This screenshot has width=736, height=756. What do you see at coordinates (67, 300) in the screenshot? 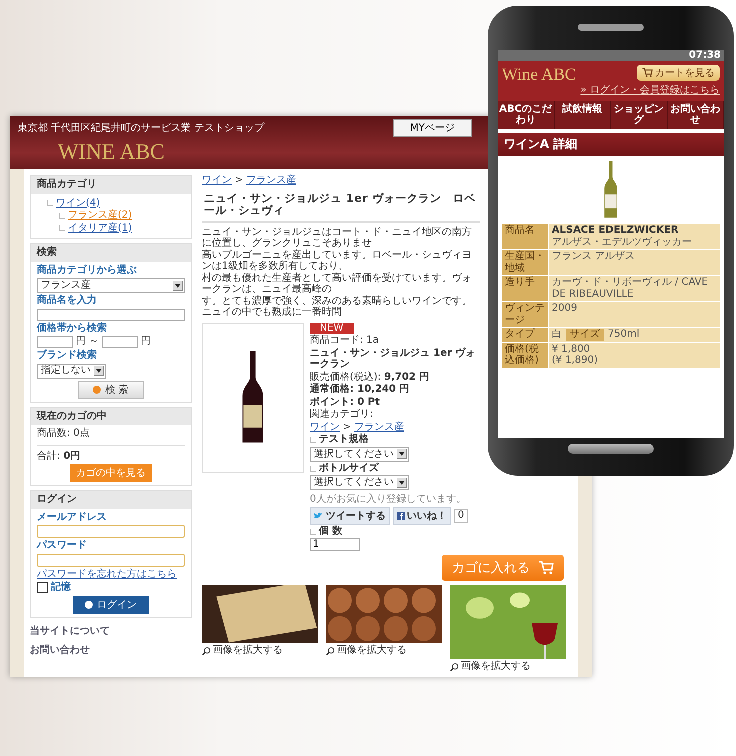
I see `field-label: 商品名を入力` at bounding box center [67, 300].